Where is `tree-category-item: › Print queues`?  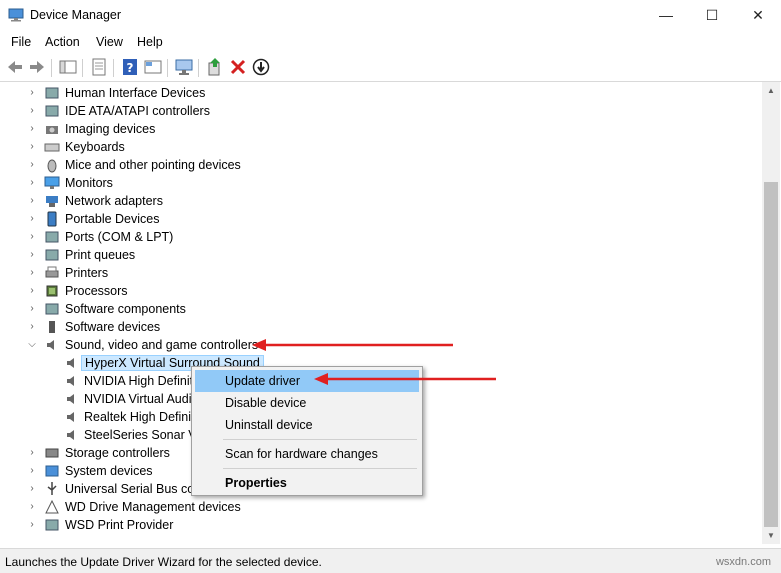
tree-category-item: › Print queues is located at coordinates (381, 255).